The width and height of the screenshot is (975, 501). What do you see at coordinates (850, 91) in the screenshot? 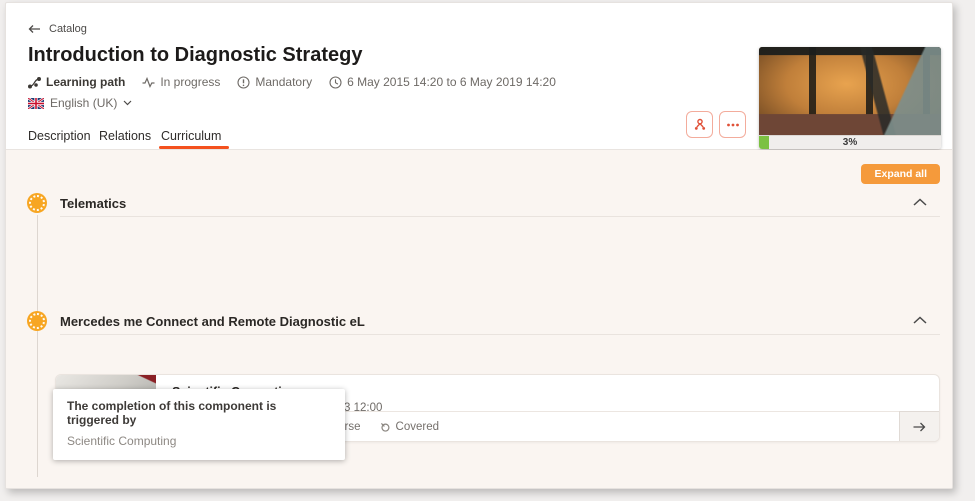
I see `course-cover-image` at bounding box center [850, 91].